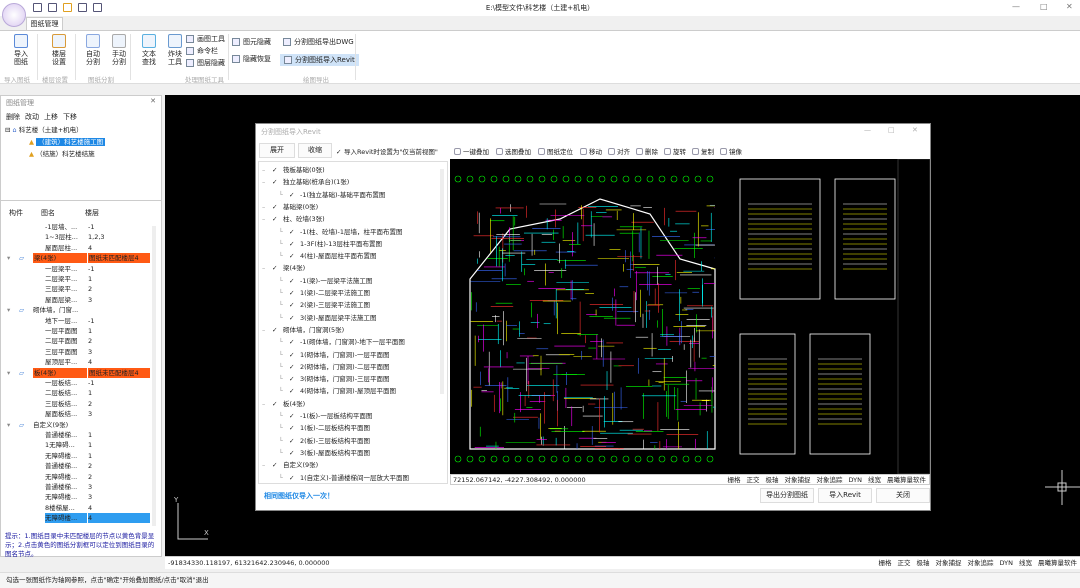 The image size is (1080, 588). What do you see at coordinates (80, 404) in the screenshot?
I see `table-row: 三层板结... 2` at bounding box center [80, 404].